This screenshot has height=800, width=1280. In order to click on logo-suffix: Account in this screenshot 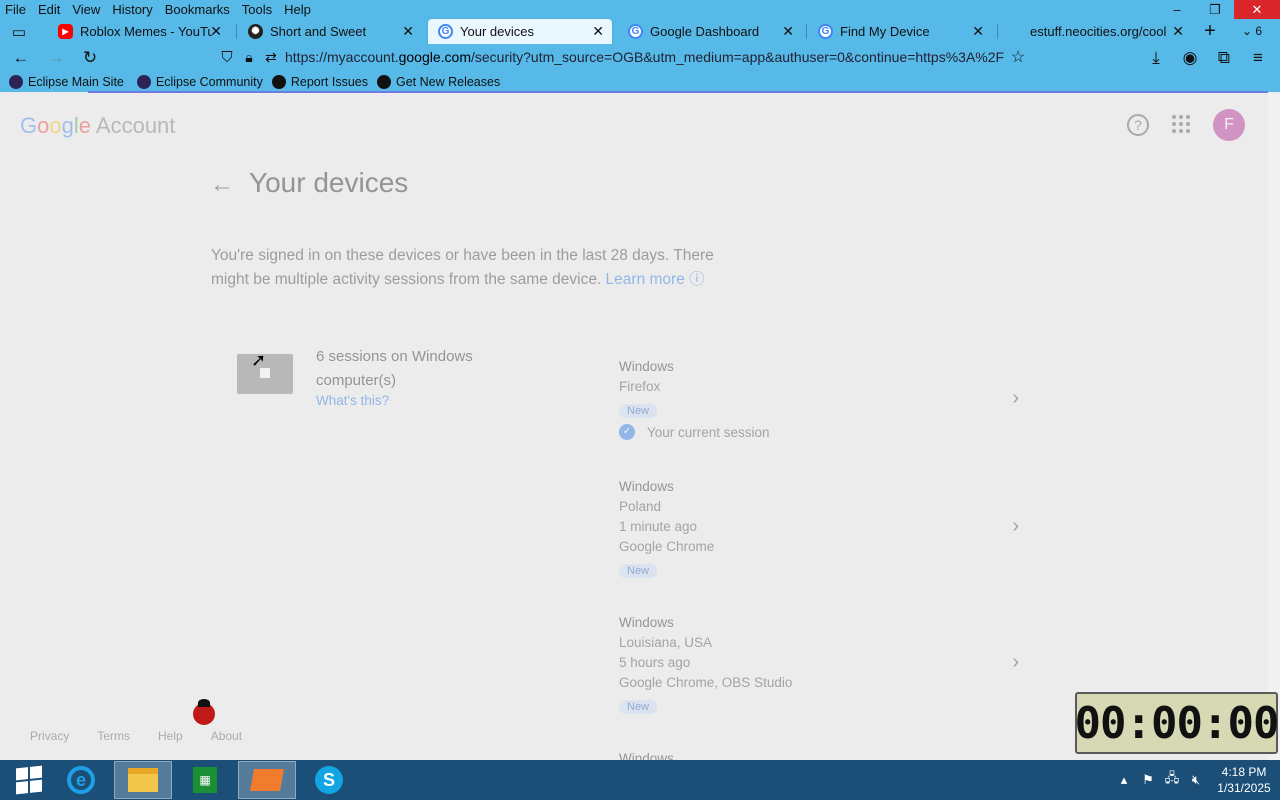, I will do `click(133, 125)`.